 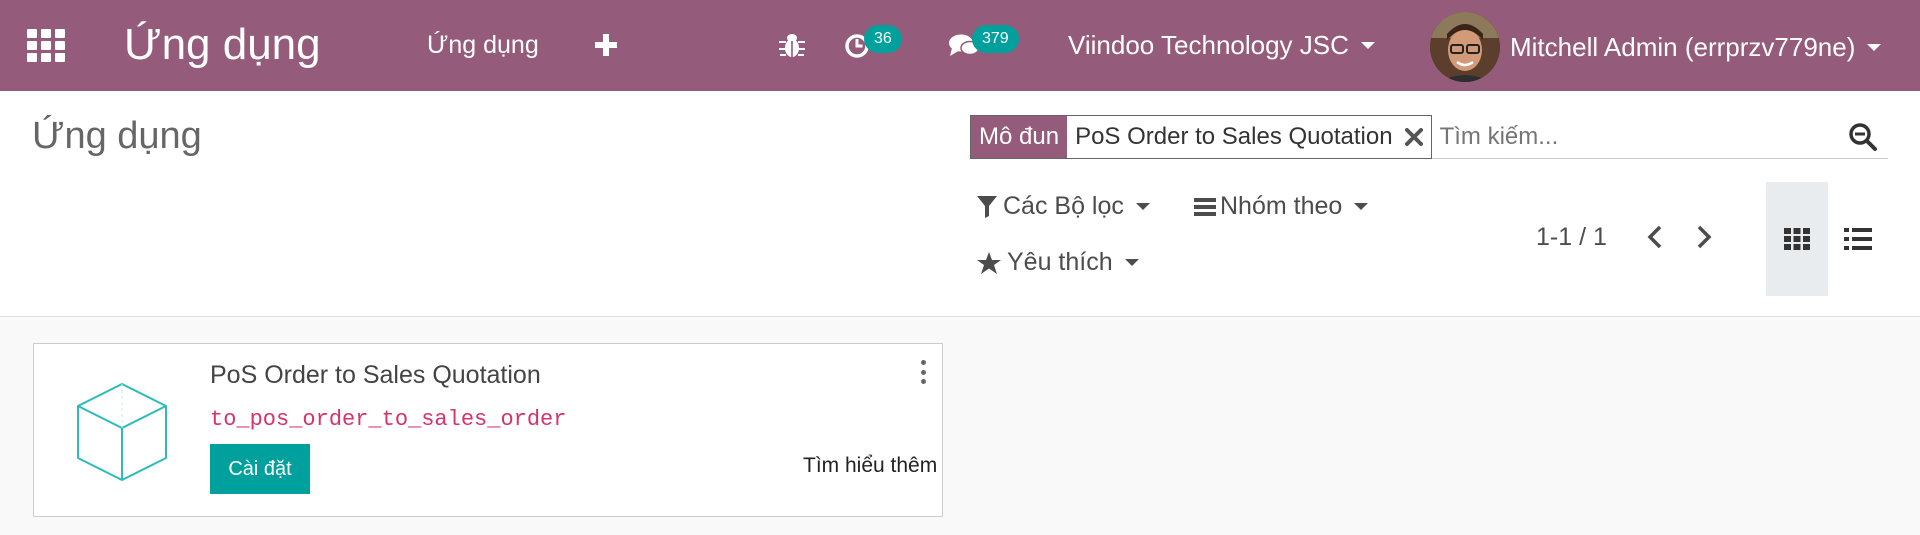 I want to click on pager-previous-button, so click(x=1655, y=237).